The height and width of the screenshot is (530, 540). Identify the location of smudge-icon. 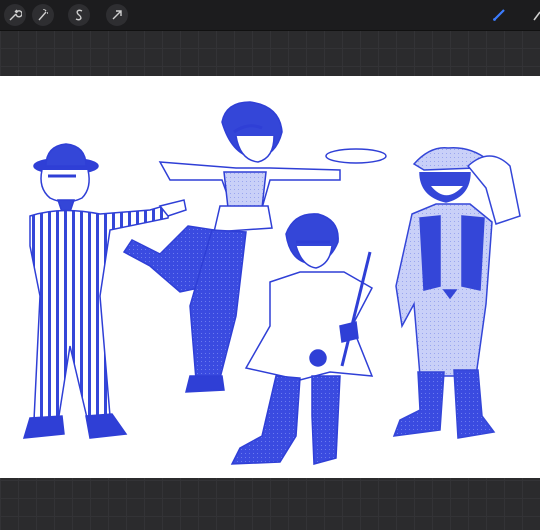
(536, 16).